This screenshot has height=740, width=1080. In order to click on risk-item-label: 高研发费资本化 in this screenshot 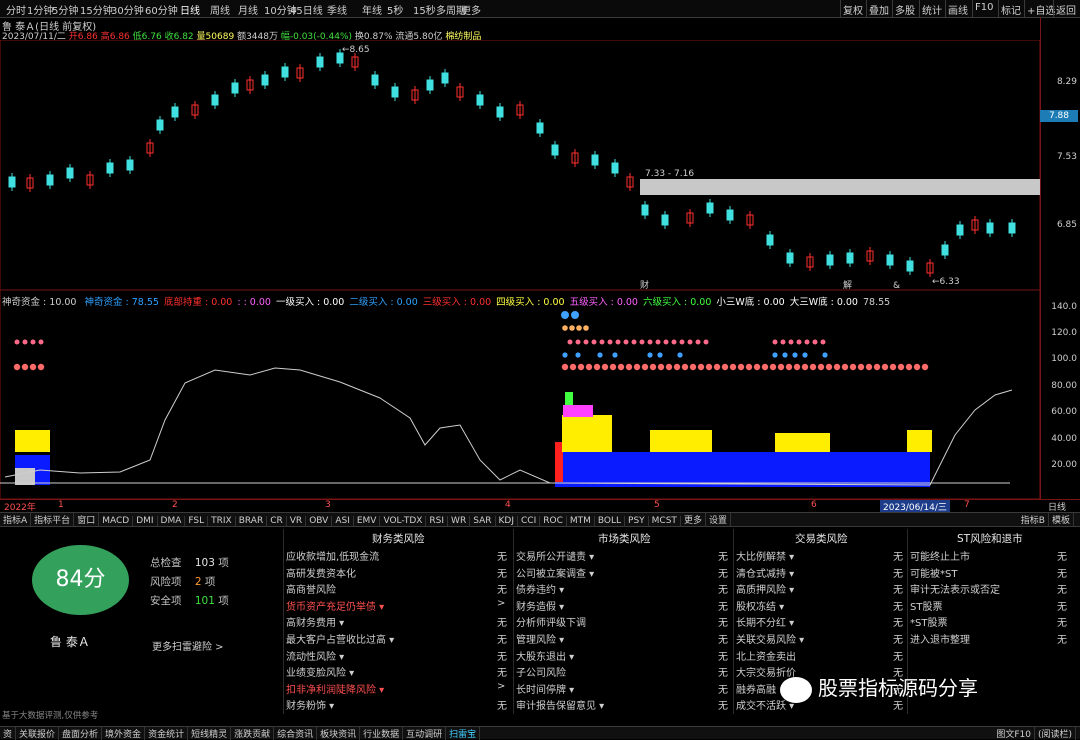, I will do `click(321, 572)`.